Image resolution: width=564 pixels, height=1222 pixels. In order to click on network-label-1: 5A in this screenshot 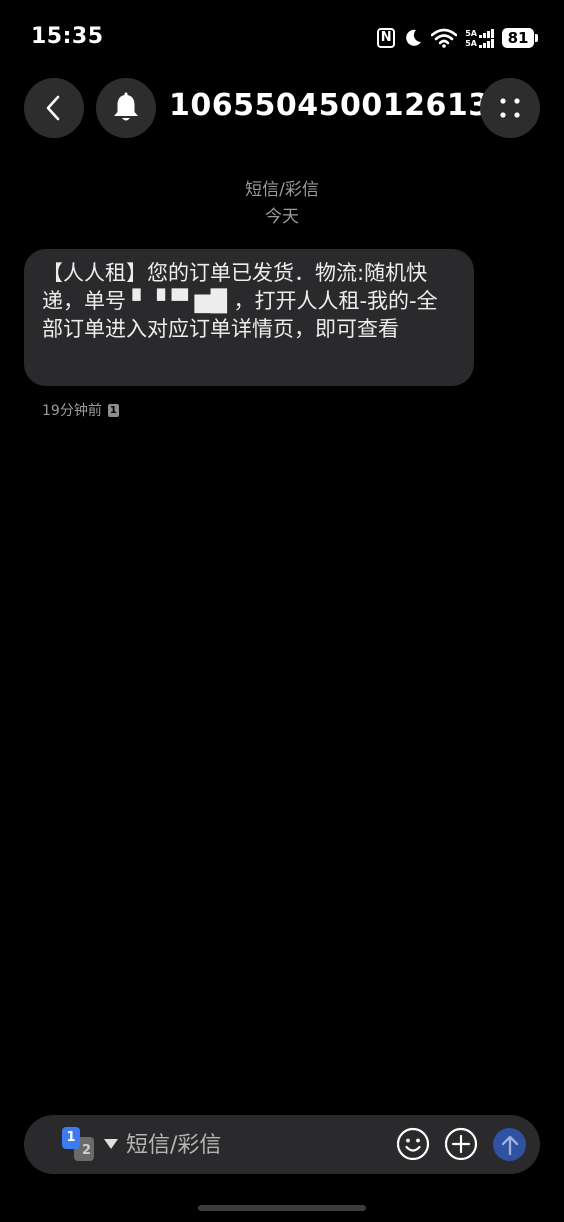, I will do `click(471, 33)`.